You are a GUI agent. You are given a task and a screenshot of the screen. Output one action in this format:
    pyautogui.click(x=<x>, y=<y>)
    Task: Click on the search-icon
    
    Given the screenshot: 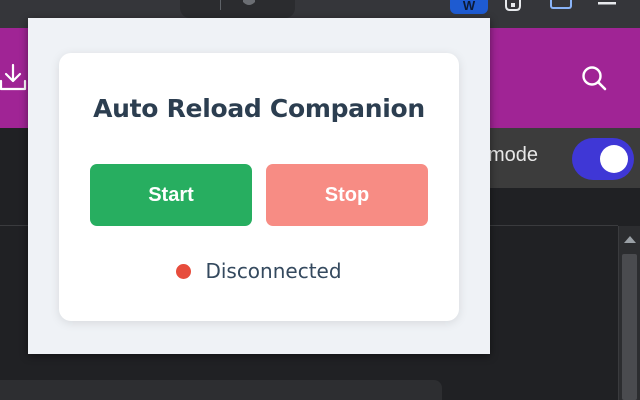 What is the action you would take?
    pyautogui.click(x=594, y=78)
    